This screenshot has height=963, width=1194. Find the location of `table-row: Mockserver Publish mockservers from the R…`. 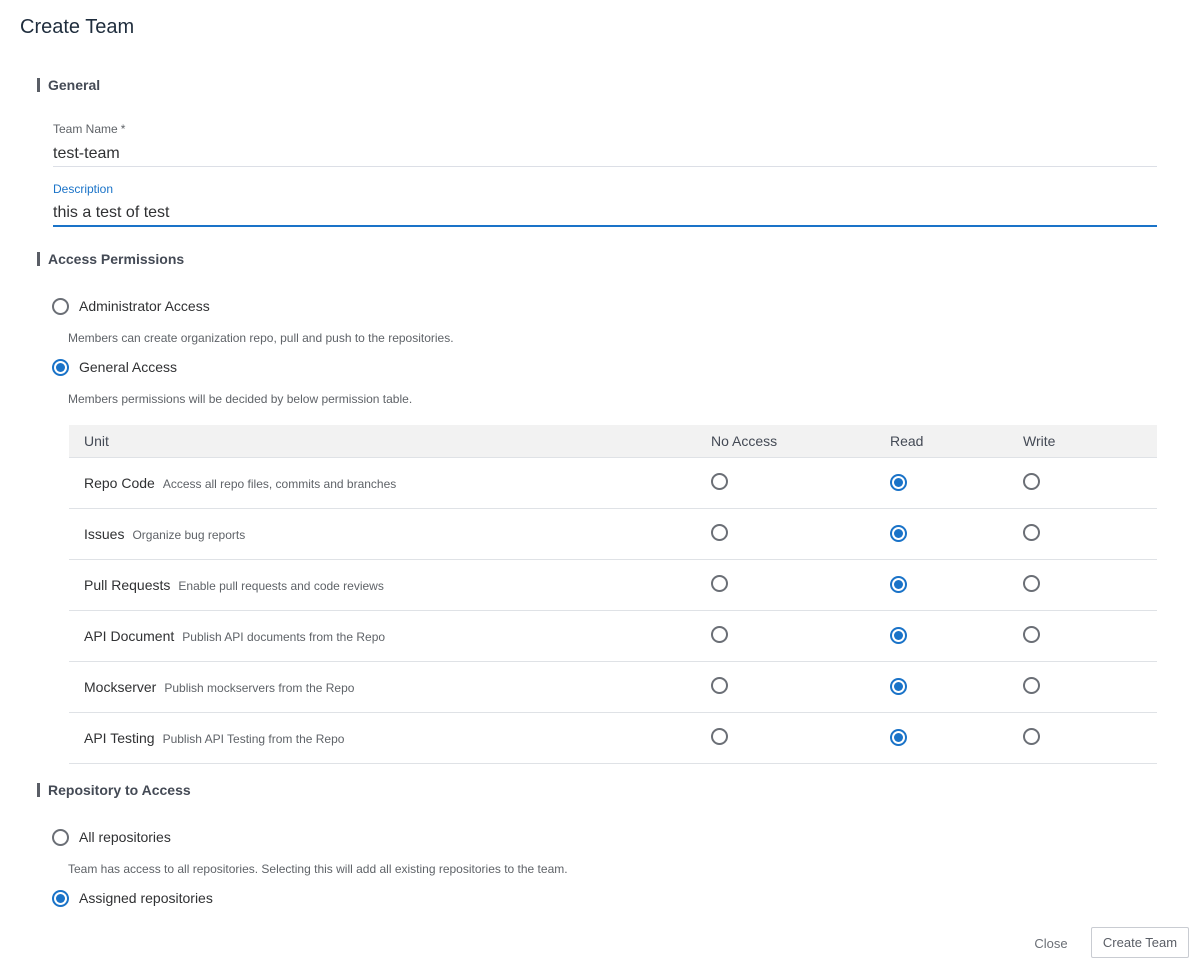

table-row: Mockserver Publish mockservers from the R… is located at coordinates (613, 687).